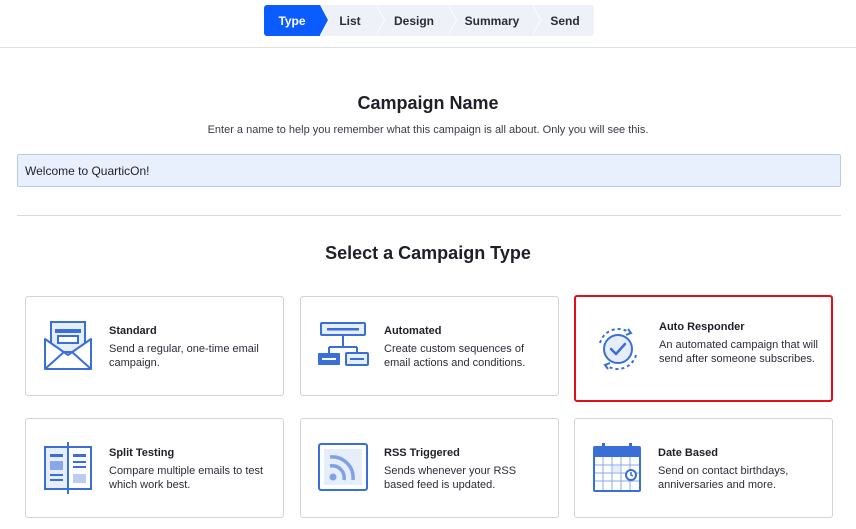 The width and height of the screenshot is (856, 529). I want to click on step-type: Type, so click(296, 20).